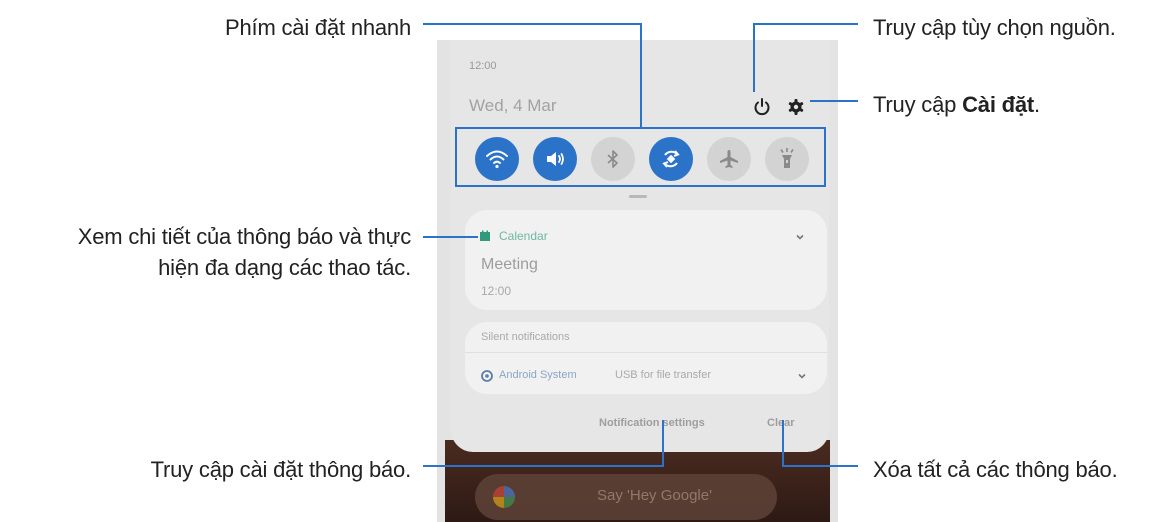 Image resolution: width=1168 pixels, height=522 pixels. What do you see at coordinates (318, 27) in the screenshot?
I see `callout-quick-settings: Phím cài đặt nhanh` at bounding box center [318, 27].